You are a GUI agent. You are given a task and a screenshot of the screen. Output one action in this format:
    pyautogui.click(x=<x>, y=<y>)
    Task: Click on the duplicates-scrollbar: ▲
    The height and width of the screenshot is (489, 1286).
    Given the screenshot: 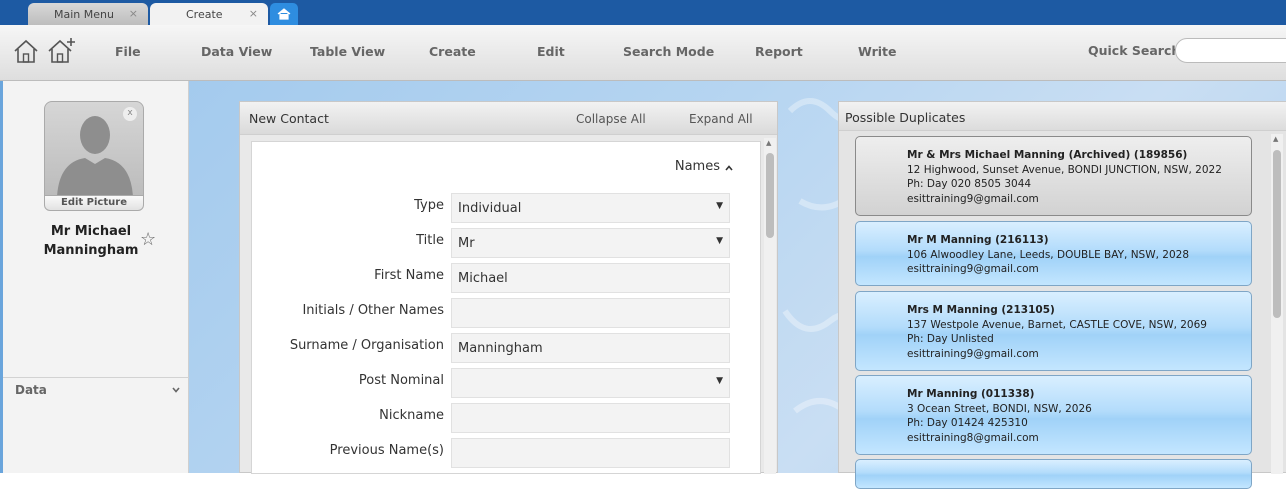 What is the action you would take?
    pyautogui.click(x=1277, y=304)
    